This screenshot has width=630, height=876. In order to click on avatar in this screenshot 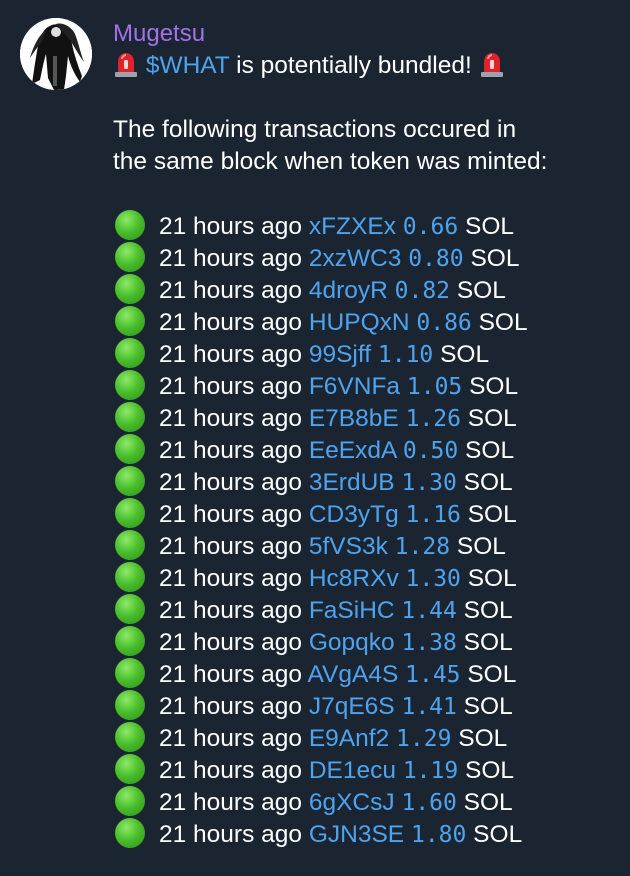, I will do `click(56, 54)`.